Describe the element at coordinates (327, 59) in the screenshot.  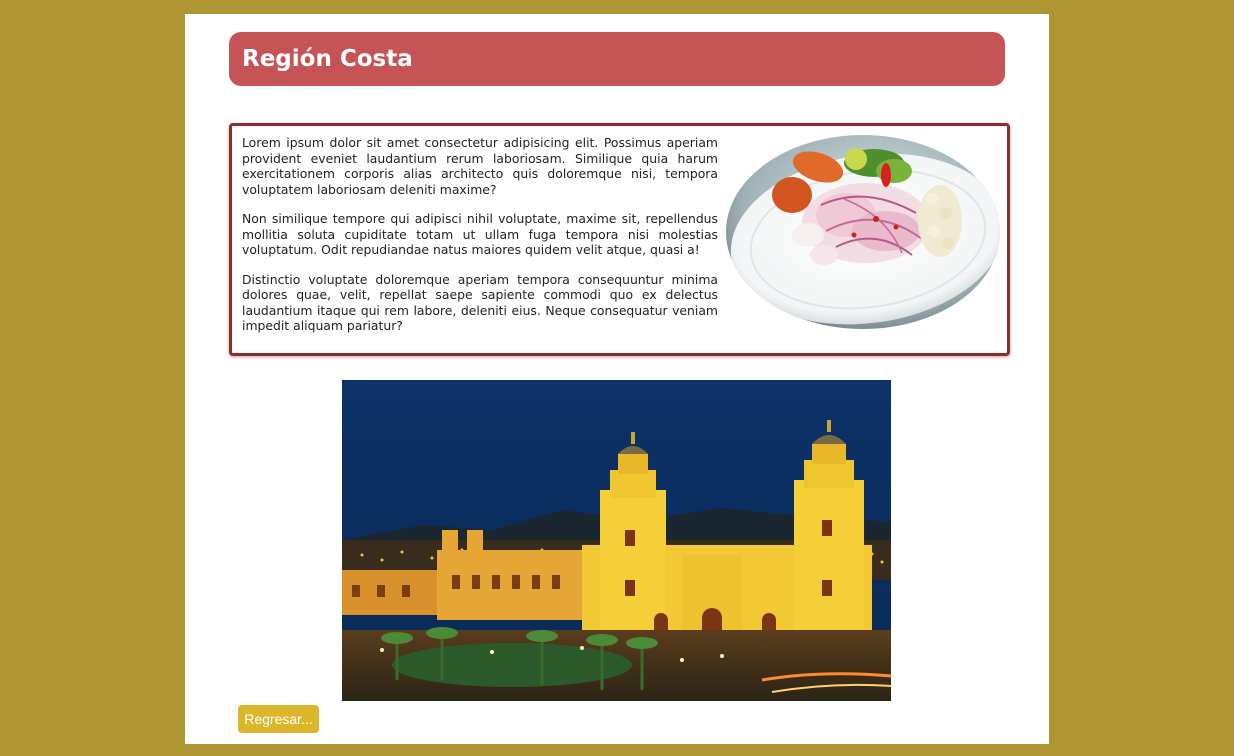
I see `page-title: Región Costa` at that location.